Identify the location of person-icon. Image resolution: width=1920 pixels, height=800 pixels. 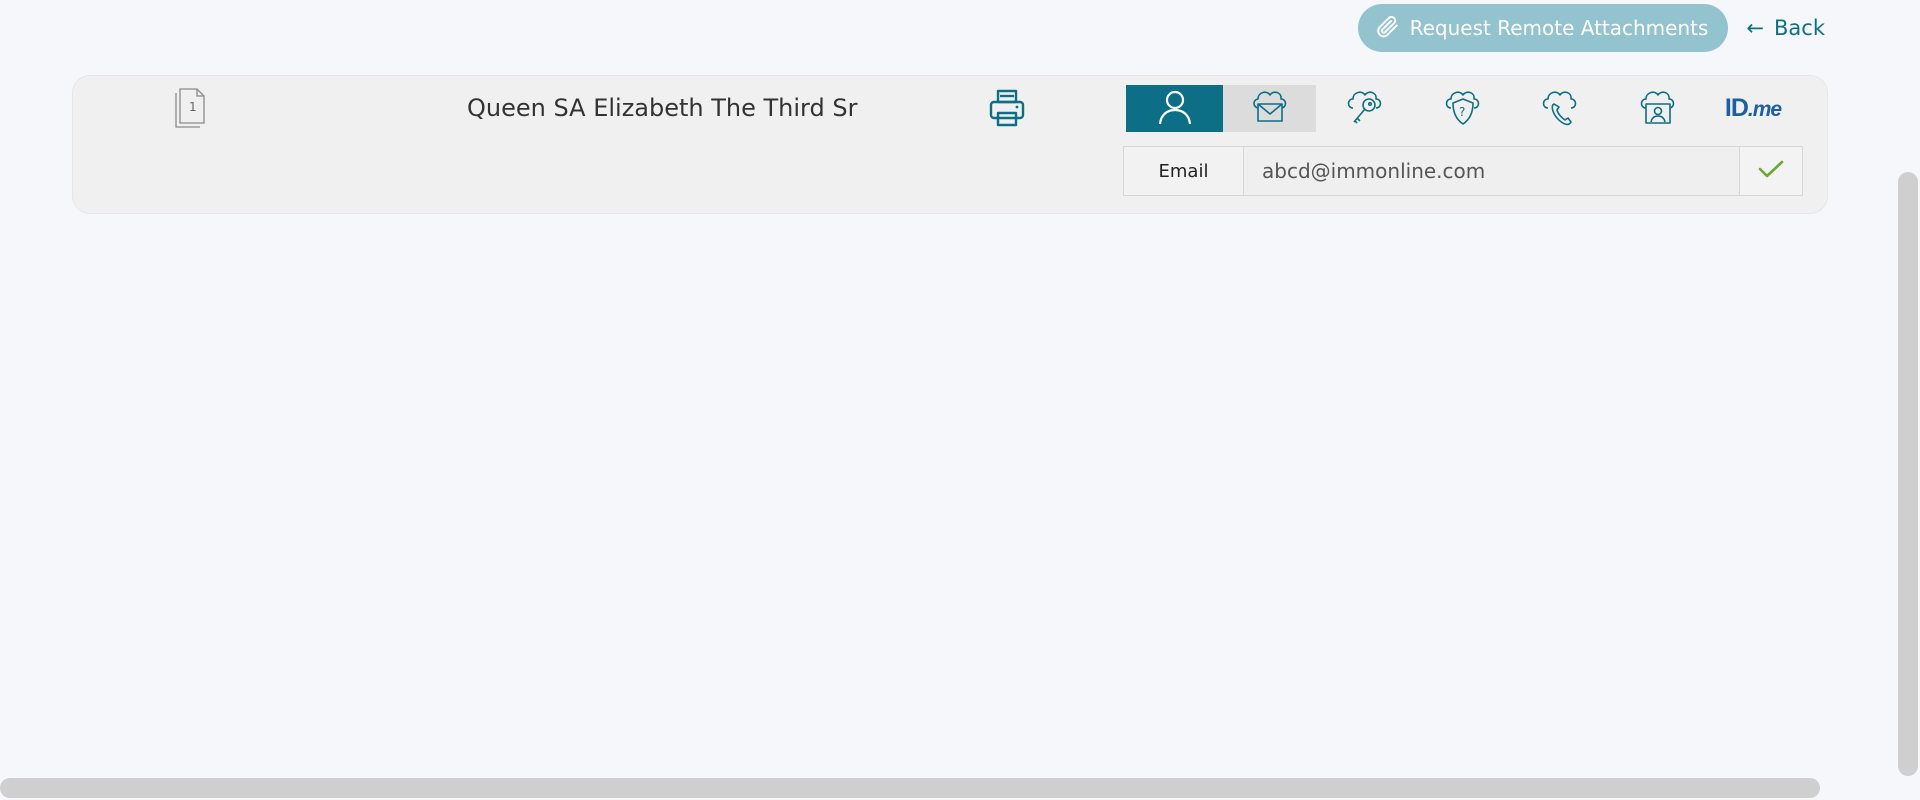
(1175, 109).